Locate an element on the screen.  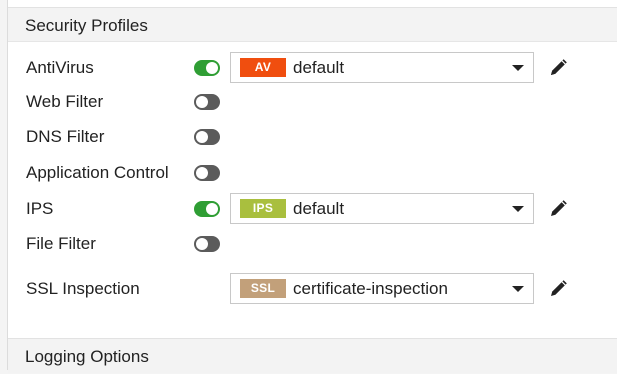
antivirus-toggle is located at coordinates (207, 68).